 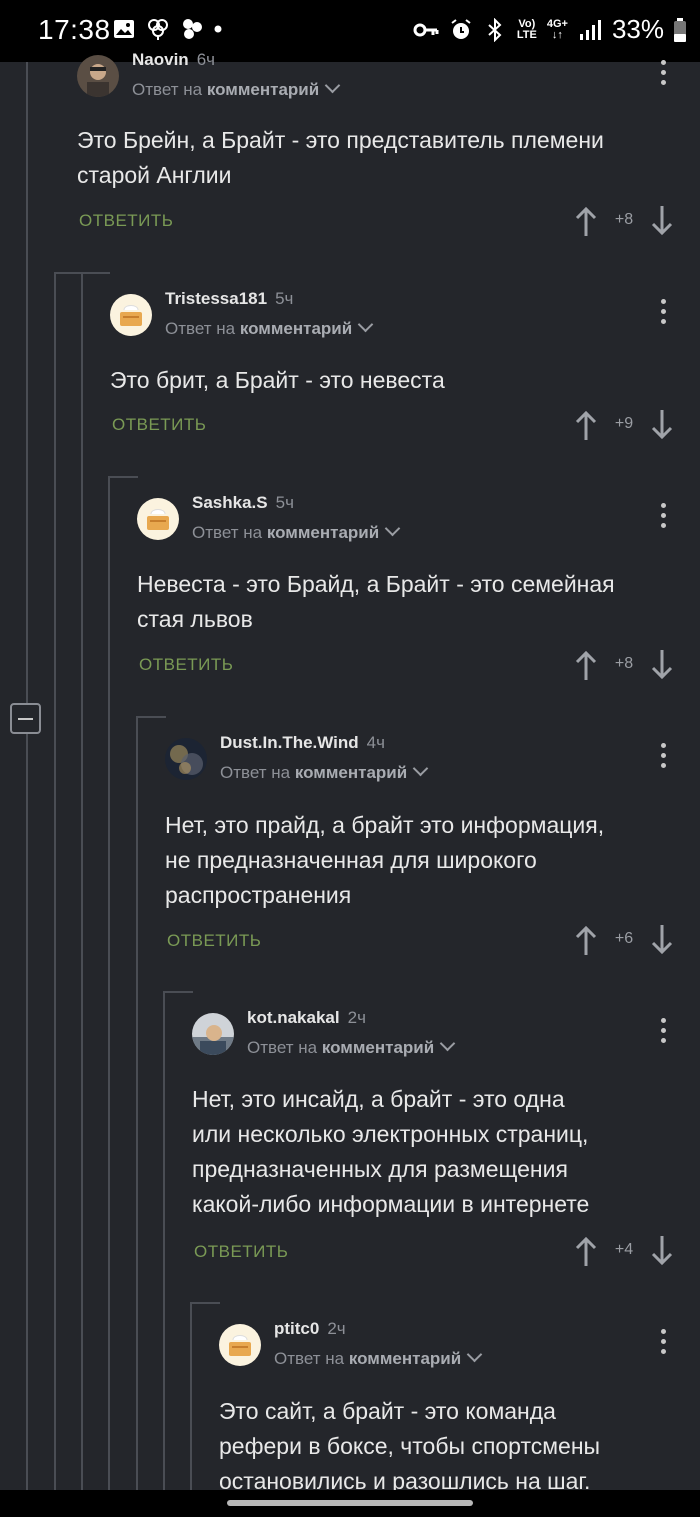 What do you see at coordinates (243, 503) in the screenshot?
I see `comment-author: Sashka.S 5ч` at bounding box center [243, 503].